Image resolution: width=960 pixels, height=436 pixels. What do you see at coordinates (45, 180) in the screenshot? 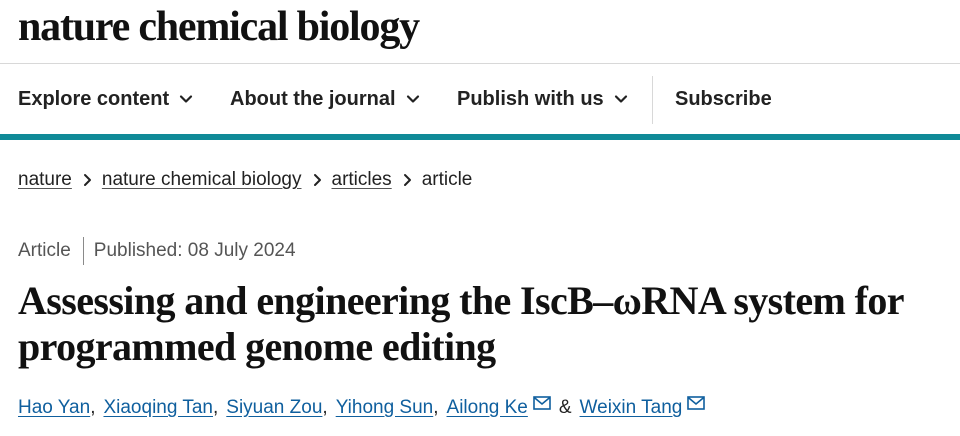
I see `breadcrumb-nature: nature` at bounding box center [45, 180].